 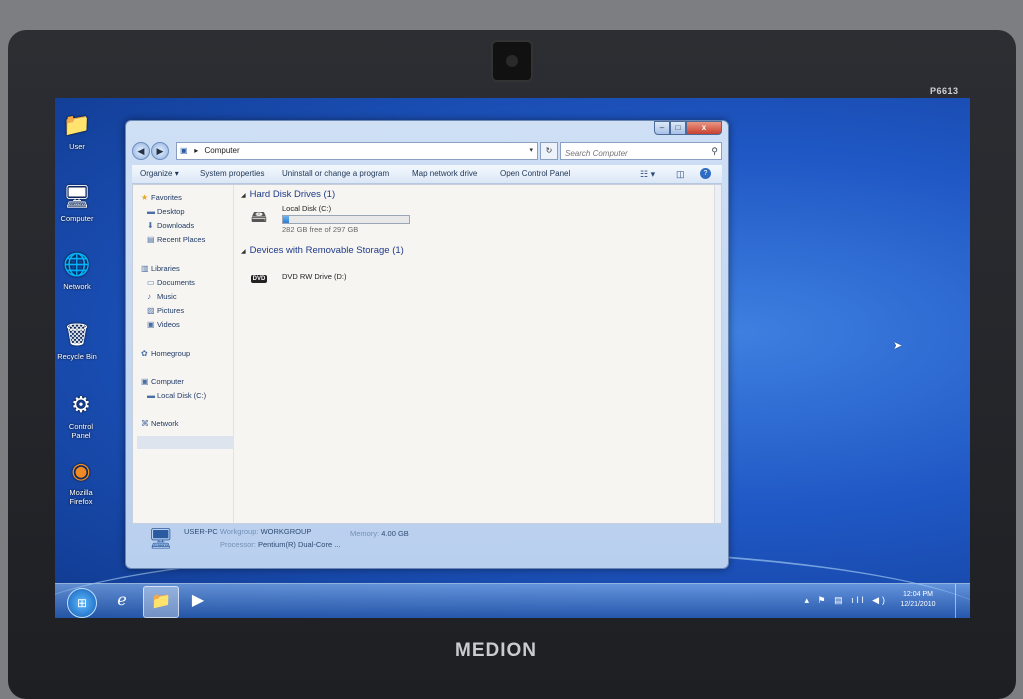 What do you see at coordinates (705, 173) in the screenshot?
I see `help-icon: ?` at bounding box center [705, 173].